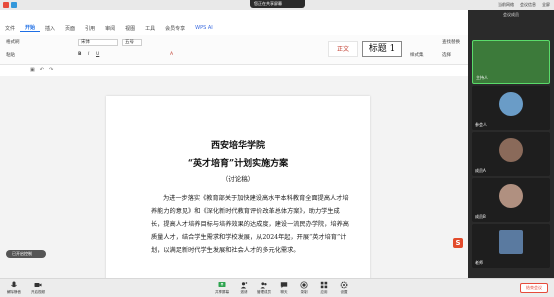 The image size is (554, 297). I want to click on participant-name: 老师, so click(479, 262).